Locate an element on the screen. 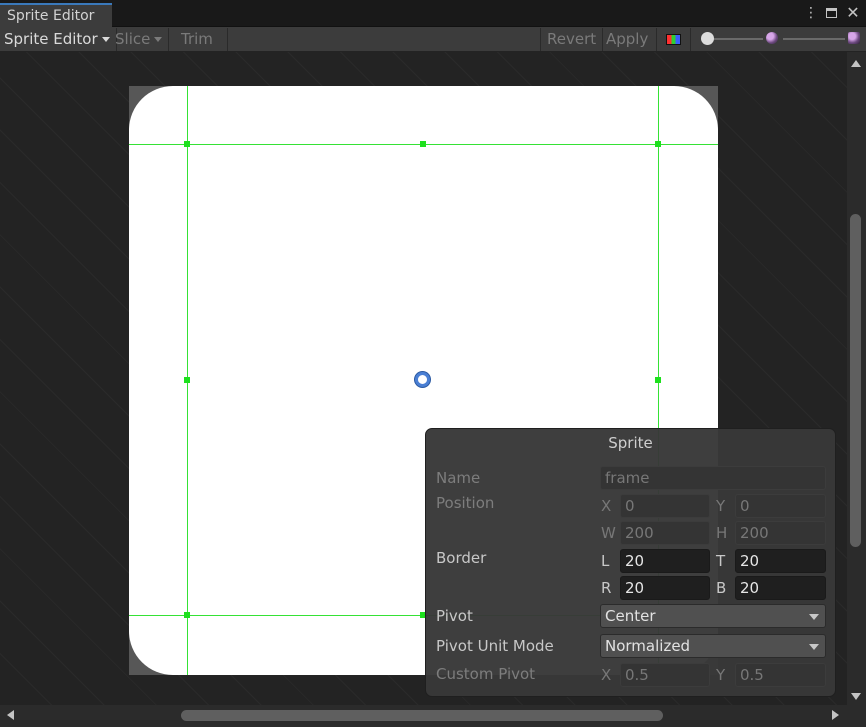 Image resolution: width=866 pixels, height=727 pixels. rgb-channels-icon is located at coordinates (673, 39).